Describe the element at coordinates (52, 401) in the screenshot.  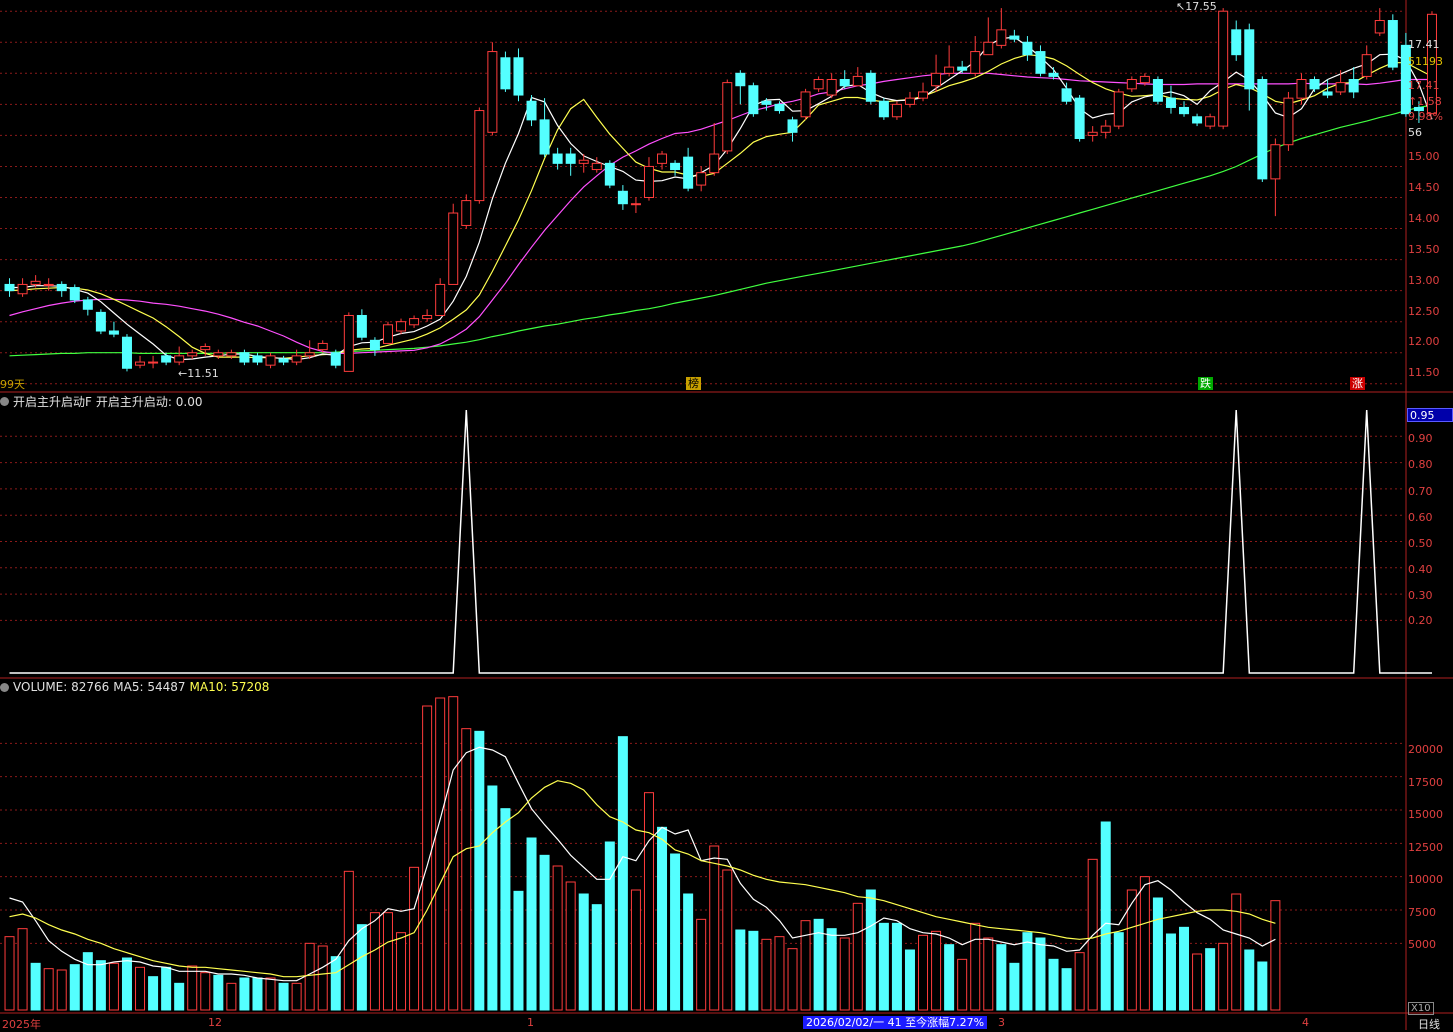
I see `indicator-name: 开启主升启动F` at that location.